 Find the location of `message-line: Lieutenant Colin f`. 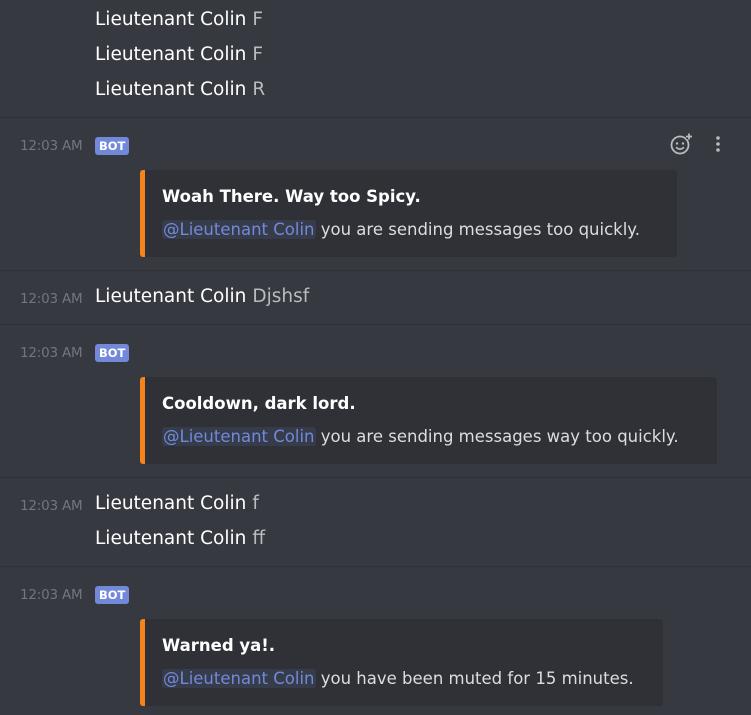

message-line: Lieutenant Colin f is located at coordinates (177, 504).